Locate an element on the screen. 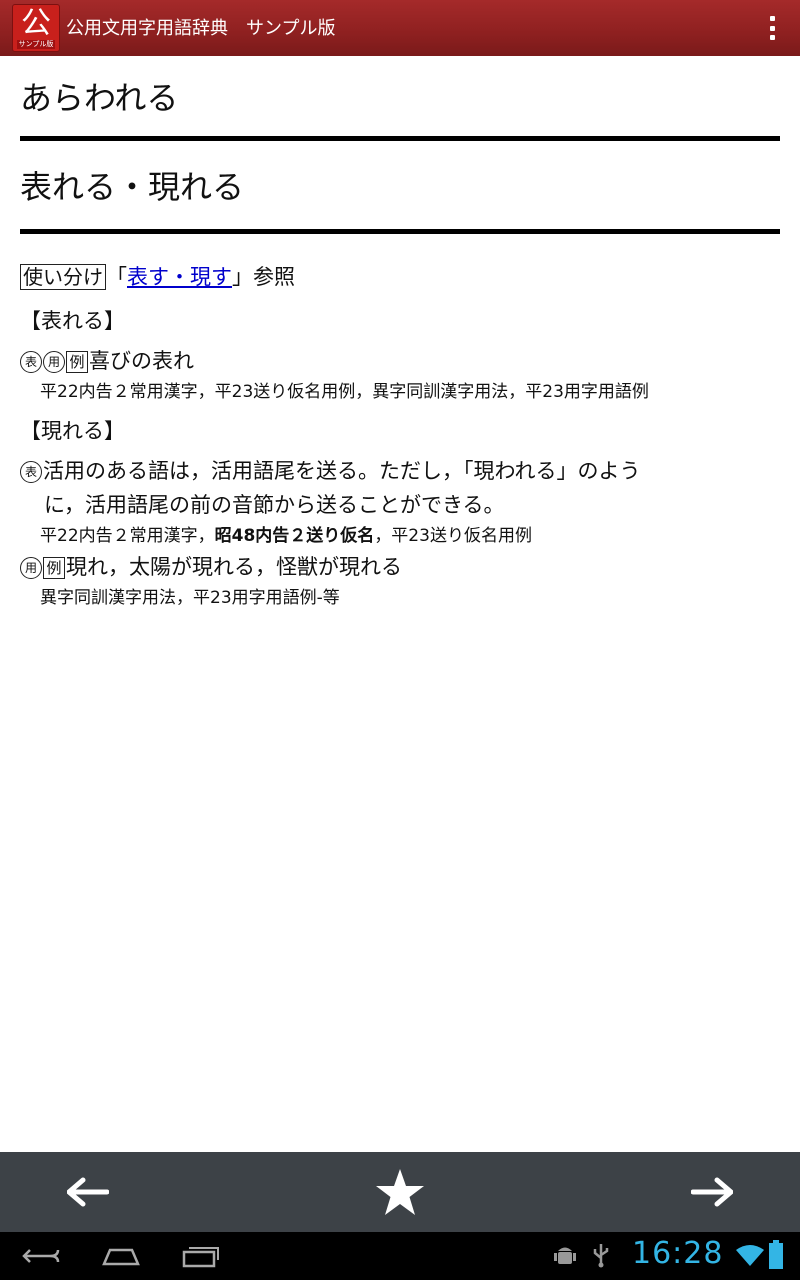  entry-headword: 表れる・現れる is located at coordinates (132, 187).